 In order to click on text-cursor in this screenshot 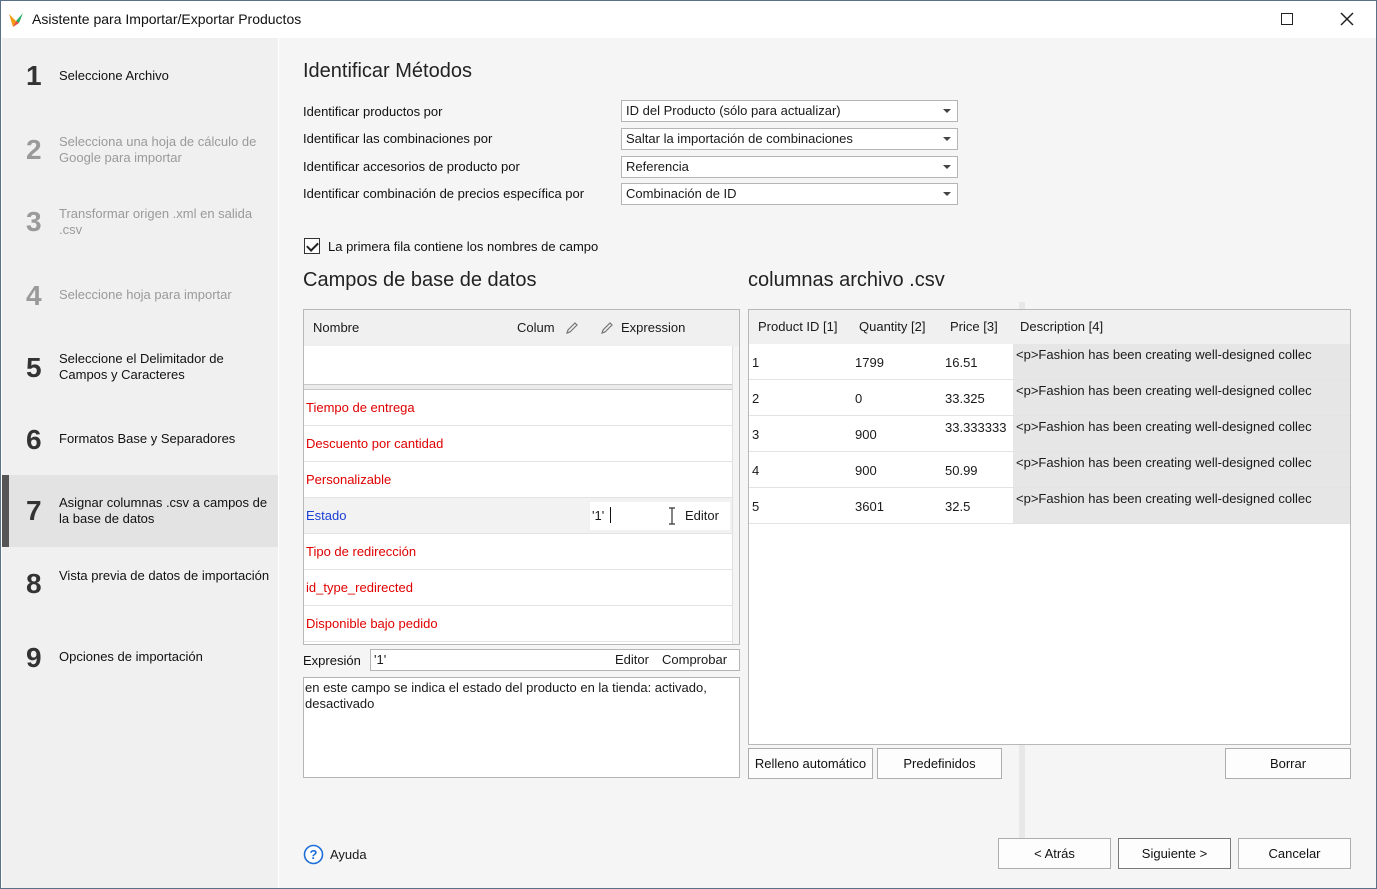, I will do `click(610, 515)`.